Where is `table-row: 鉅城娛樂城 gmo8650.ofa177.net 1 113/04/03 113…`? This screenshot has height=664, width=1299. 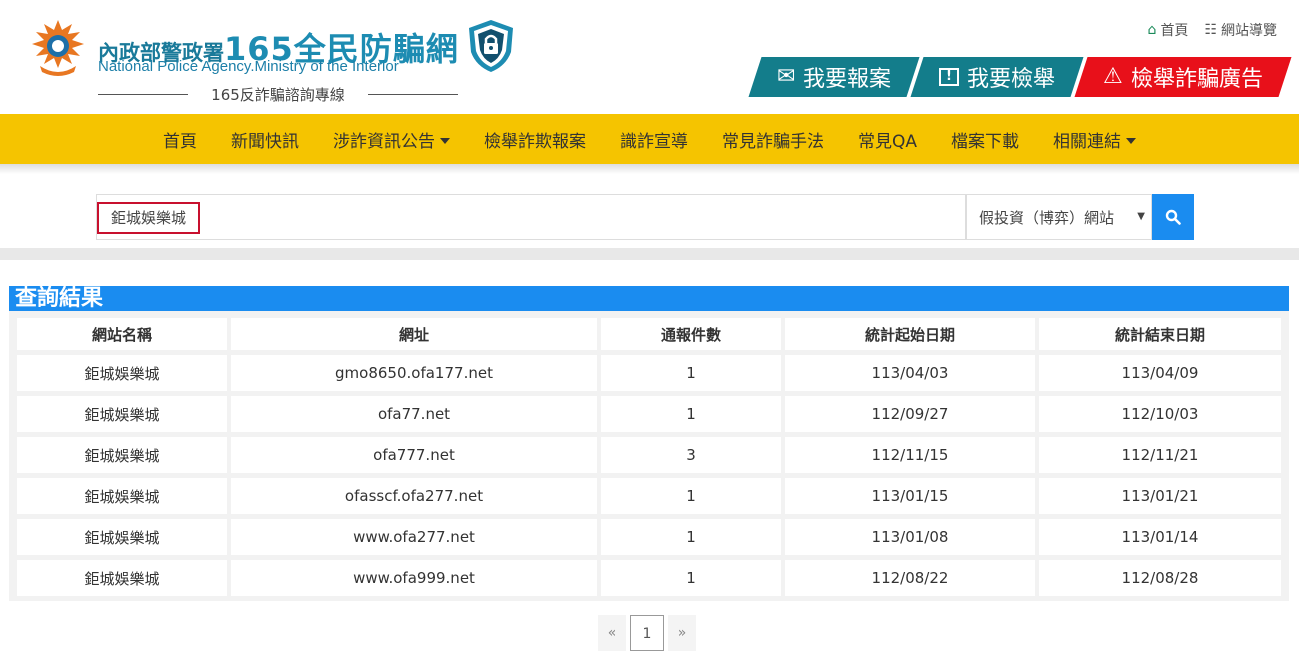
table-row: 鉅城娛樂城 gmo8650.ofa177.net 1 113/04/03 113… is located at coordinates (649, 373).